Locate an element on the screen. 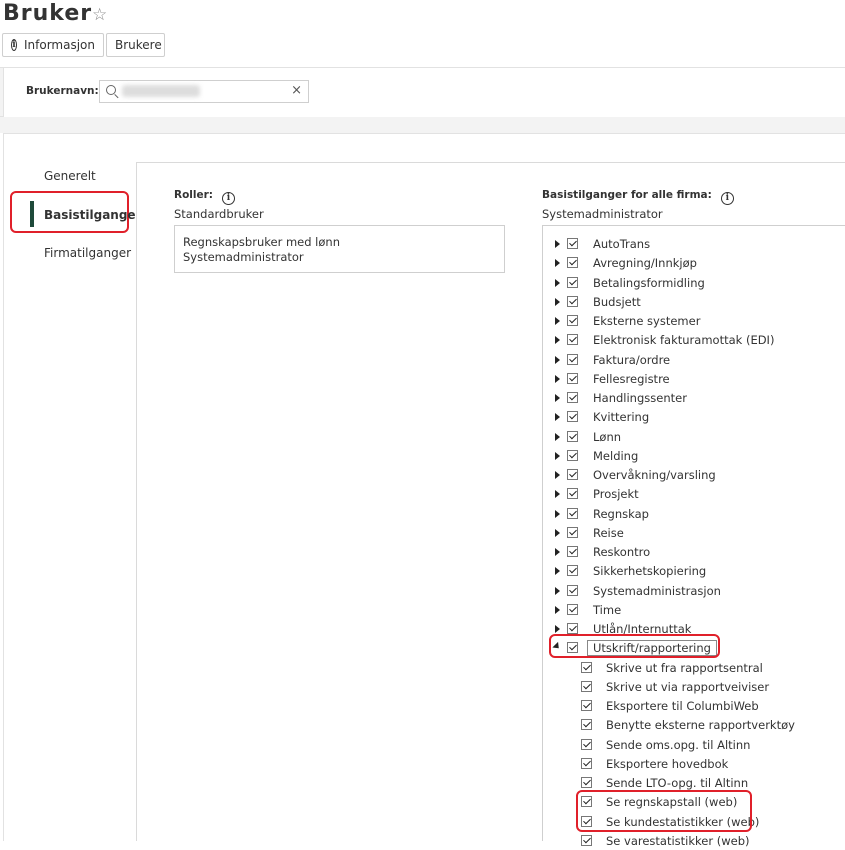  tree-row-label: Budsjett is located at coordinates (617, 301).